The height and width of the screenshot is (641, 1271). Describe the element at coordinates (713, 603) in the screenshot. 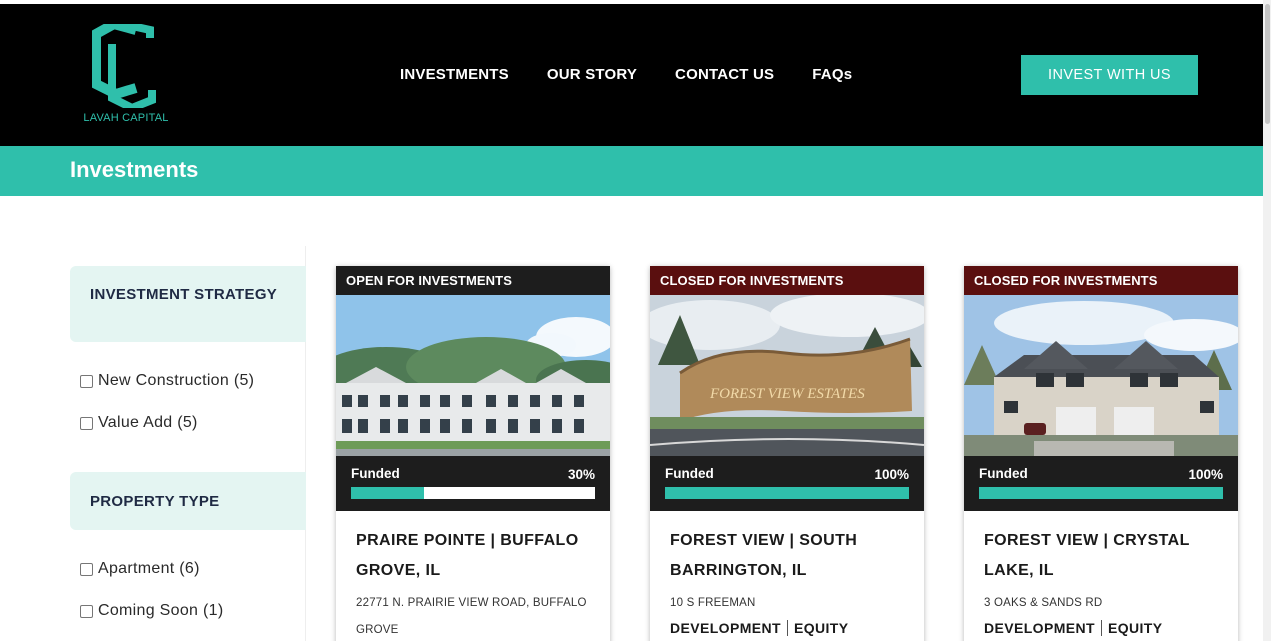

I see `card-address: 10 S FREEMAN` at that location.